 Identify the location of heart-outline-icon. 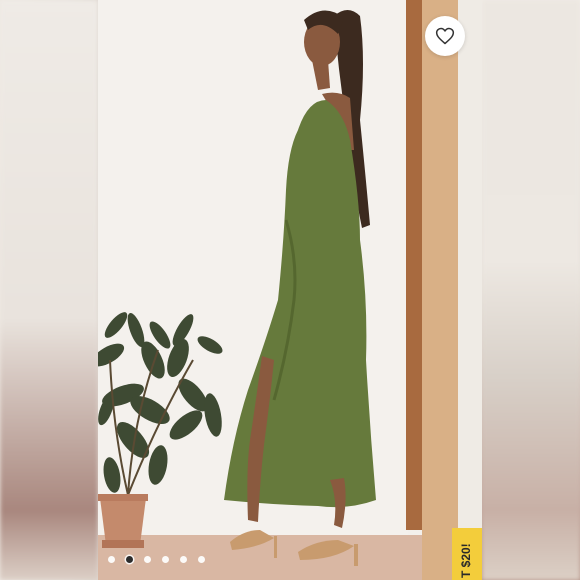
(445, 36).